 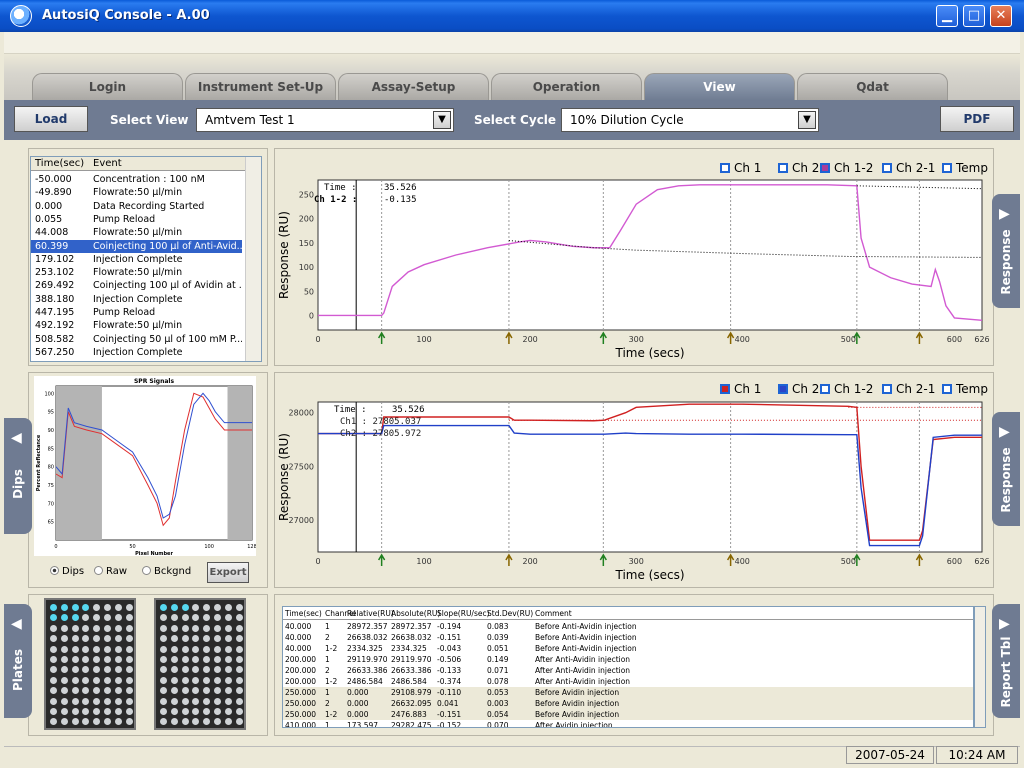 What do you see at coordinates (260, 87) in the screenshot?
I see `tab-instrument-setup: Instrument Set-Up` at bounding box center [260, 87].